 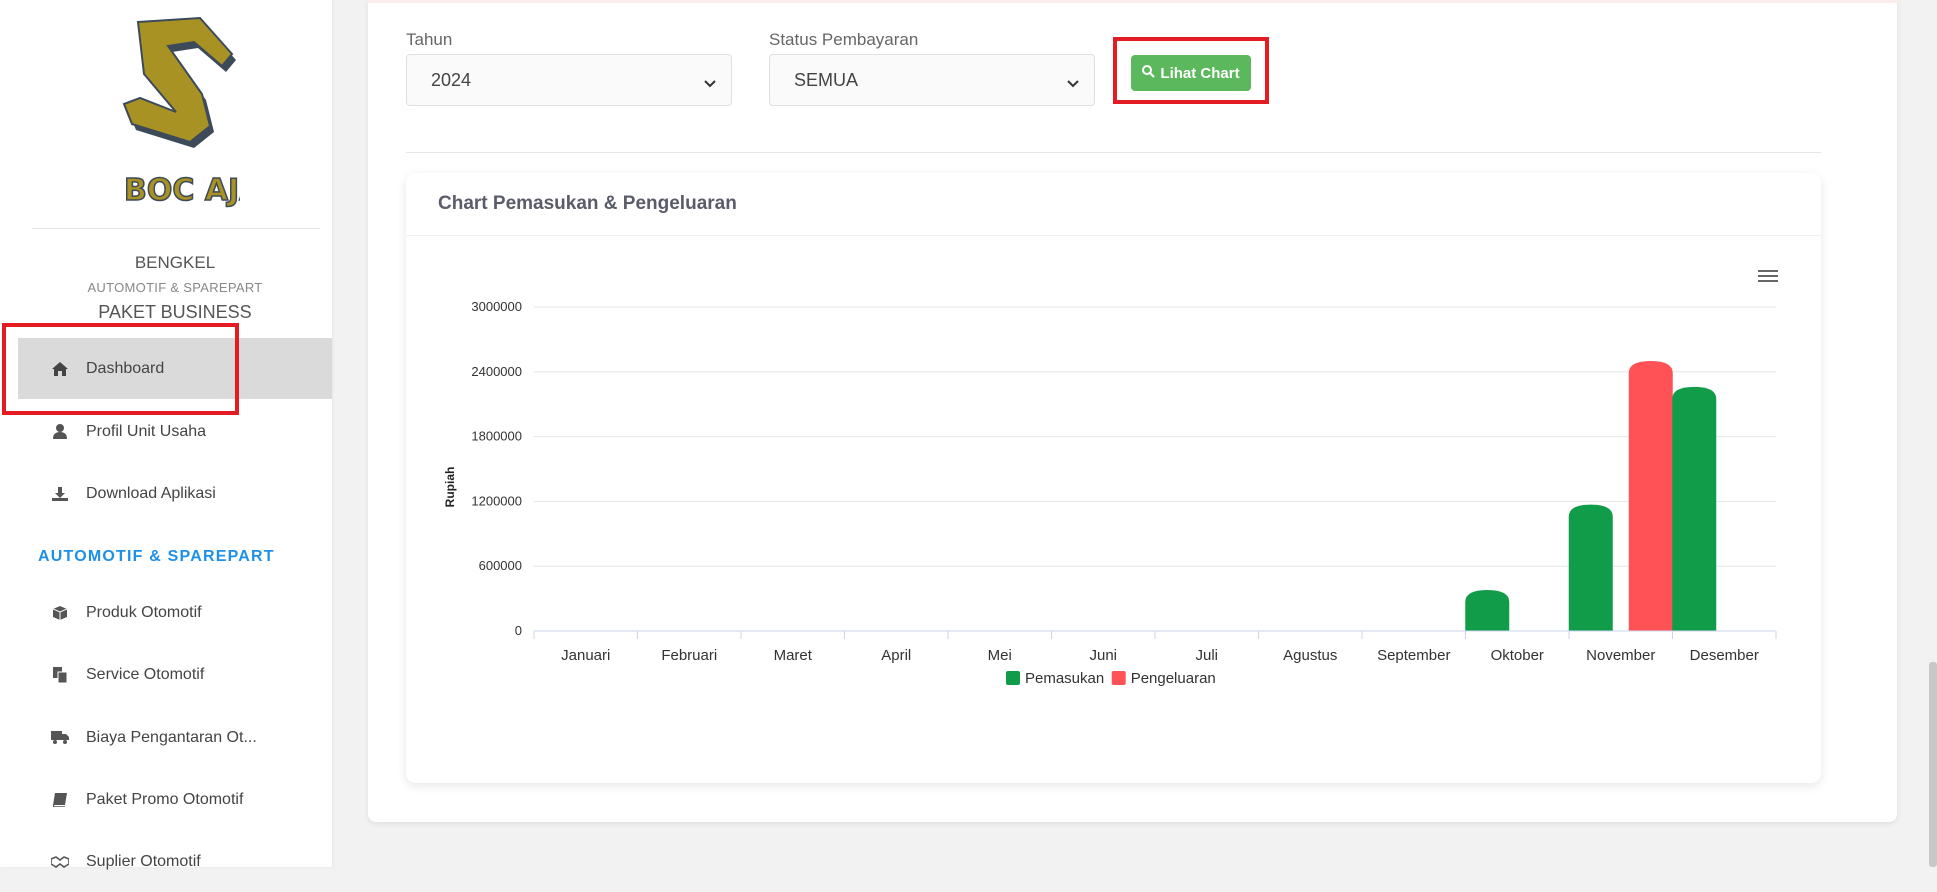 I want to click on status-select: SEMUA, so click(x=932, y=80).